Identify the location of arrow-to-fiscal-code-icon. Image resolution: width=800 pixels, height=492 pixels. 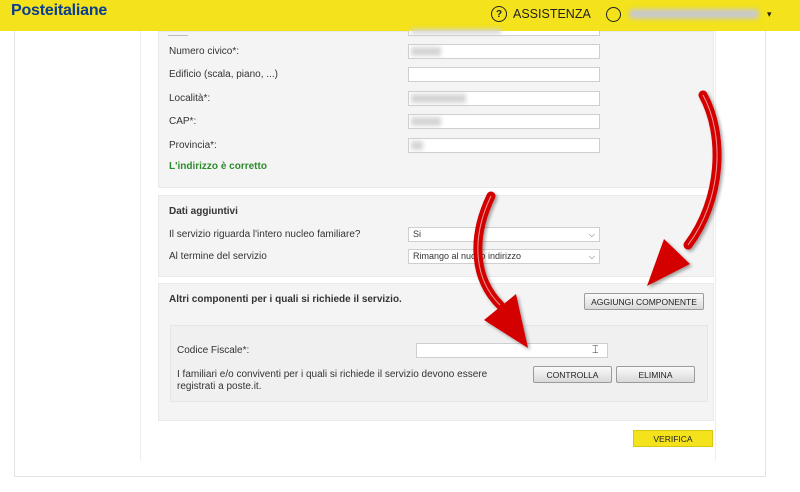
(500, 269).